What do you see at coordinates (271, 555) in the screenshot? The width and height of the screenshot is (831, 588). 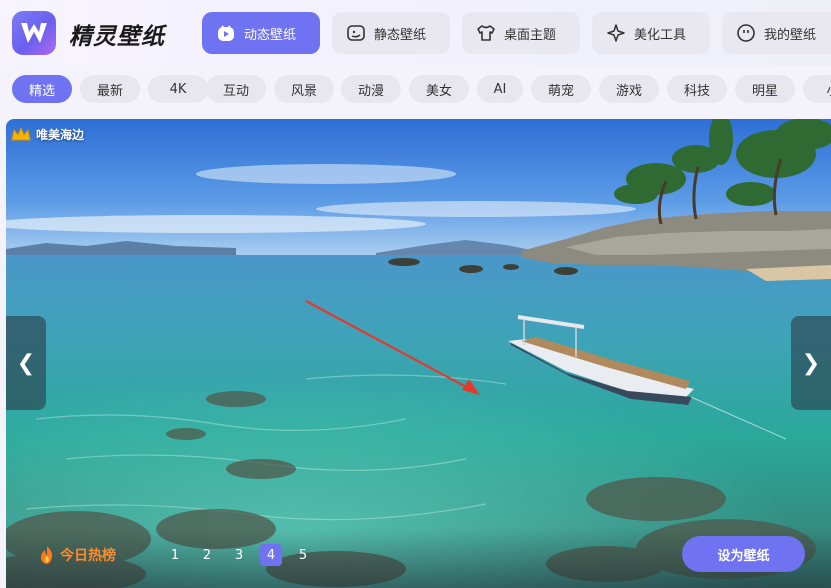 I see `page-4: 4` at bounding box center [271, 555].